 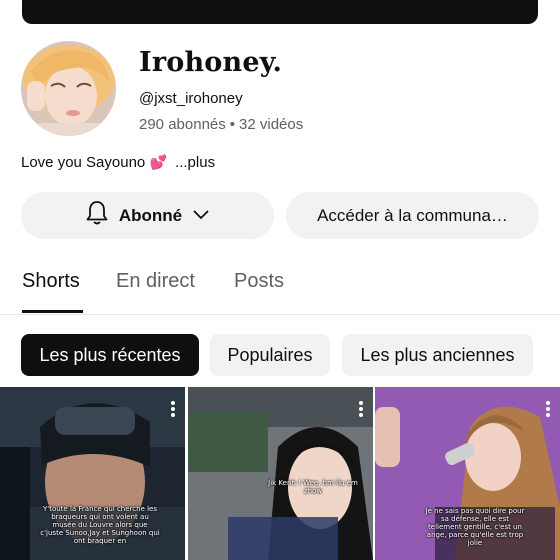 What do you see at coordinates (158, 162) in the screenshot?
I see `heart-emoji-icon: 💕` at bounding box center [158, 162].